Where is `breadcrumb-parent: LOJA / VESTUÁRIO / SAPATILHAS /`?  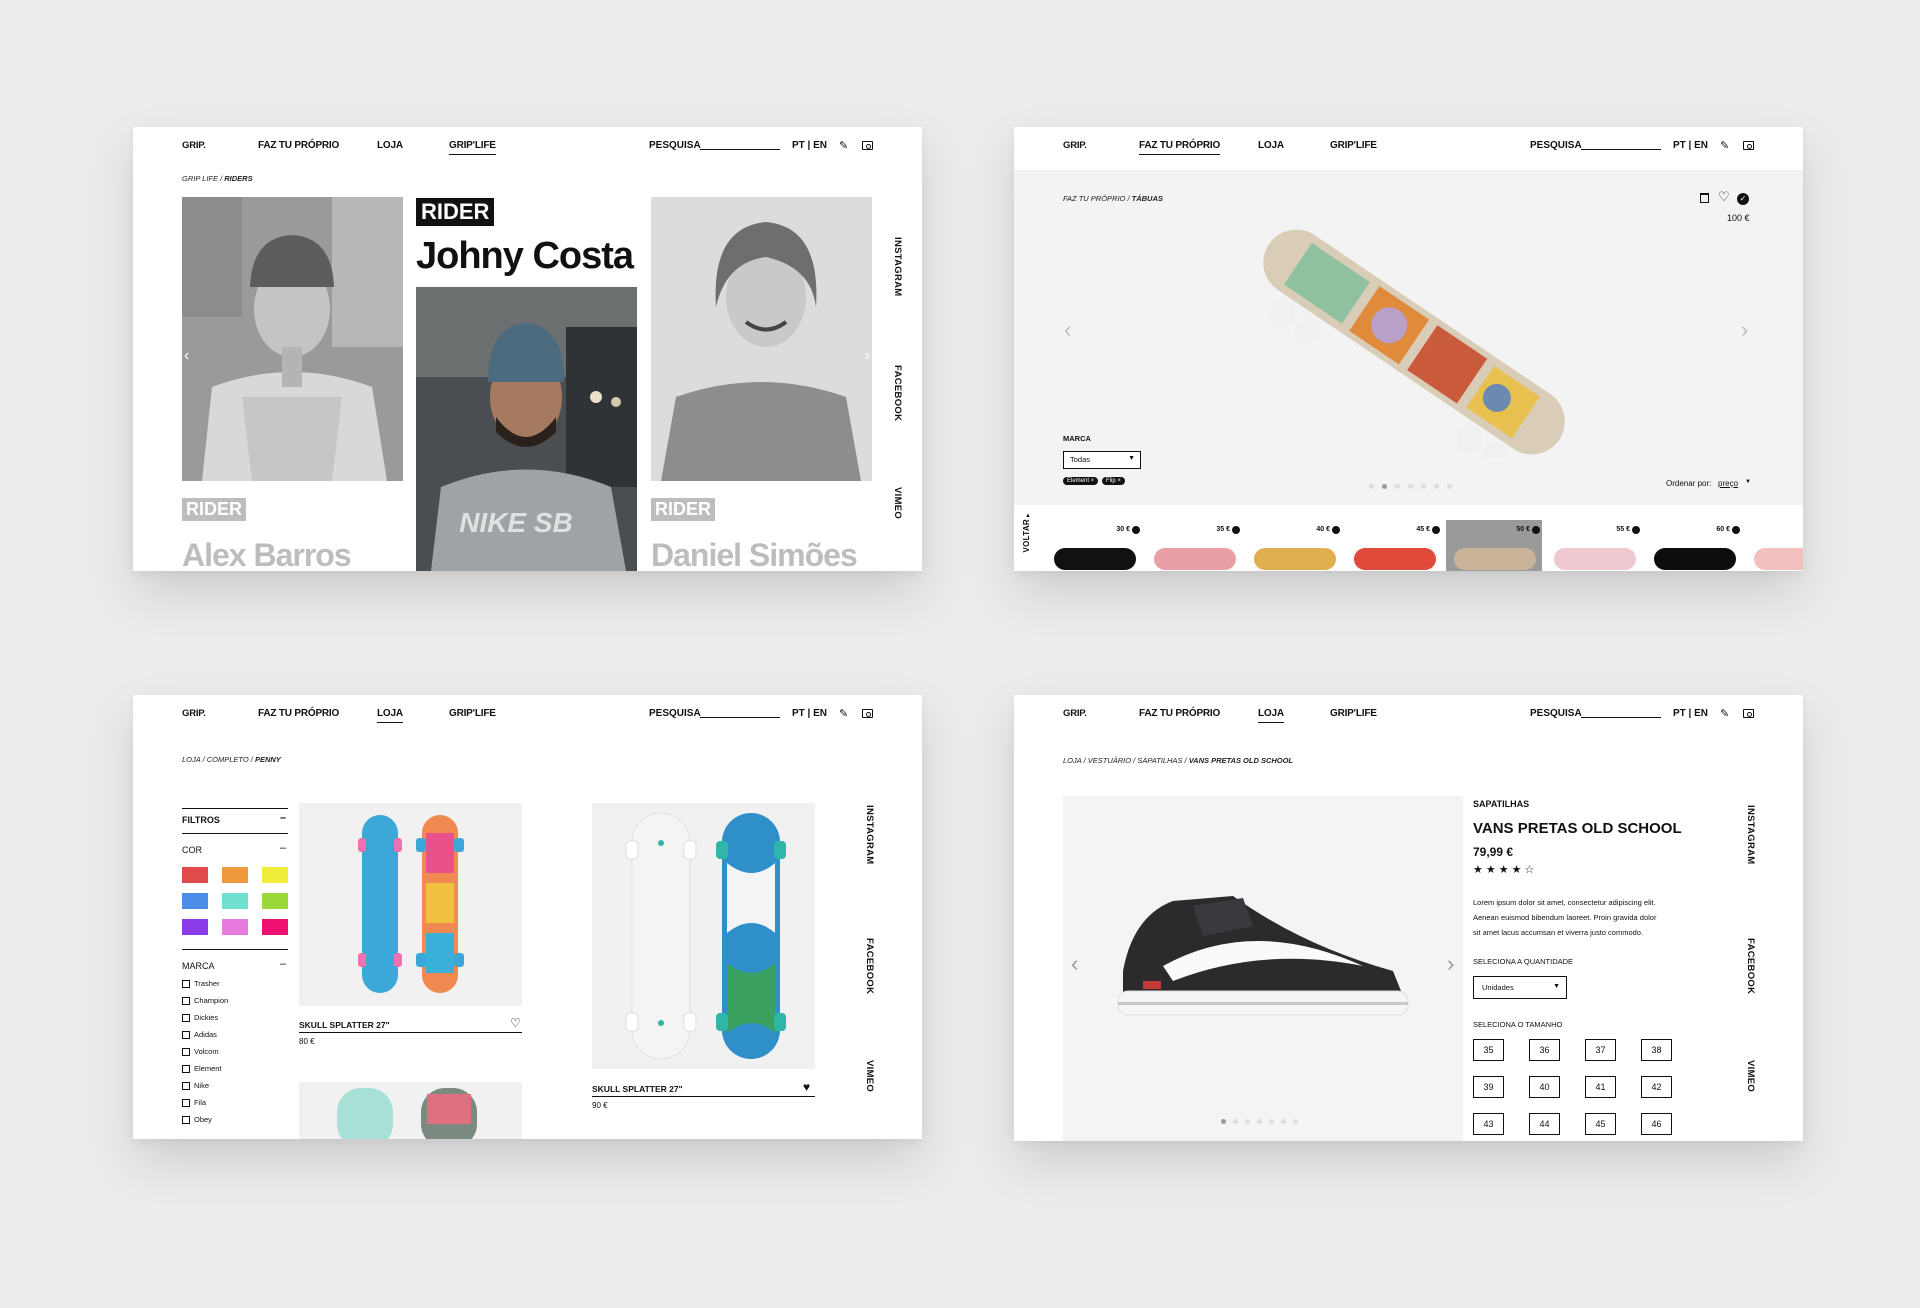 breadcrumb-parent: LOJA / VESTUÁRIO / SAPATILHAS / is located at coordinates (1126, 760).